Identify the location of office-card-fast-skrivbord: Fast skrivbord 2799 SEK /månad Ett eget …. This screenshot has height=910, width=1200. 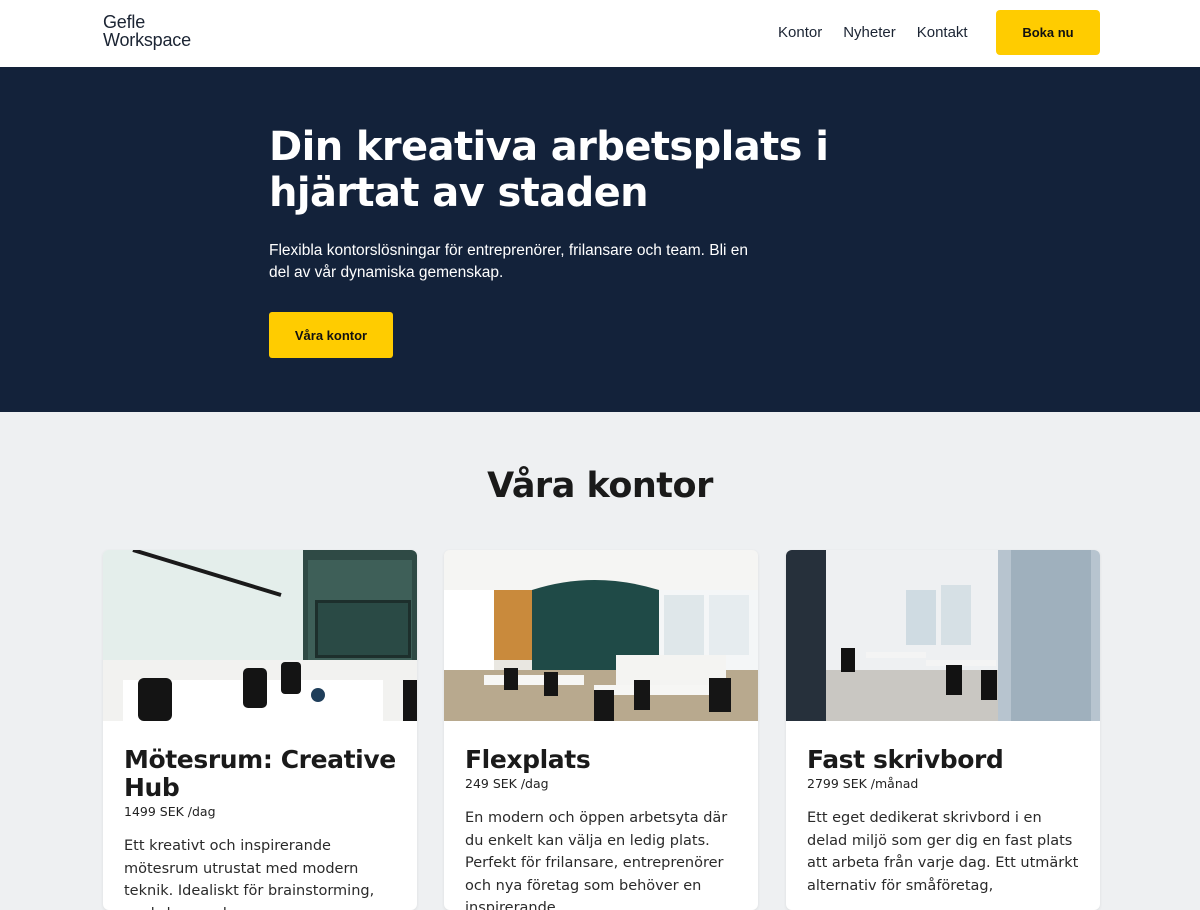
(943, 730).